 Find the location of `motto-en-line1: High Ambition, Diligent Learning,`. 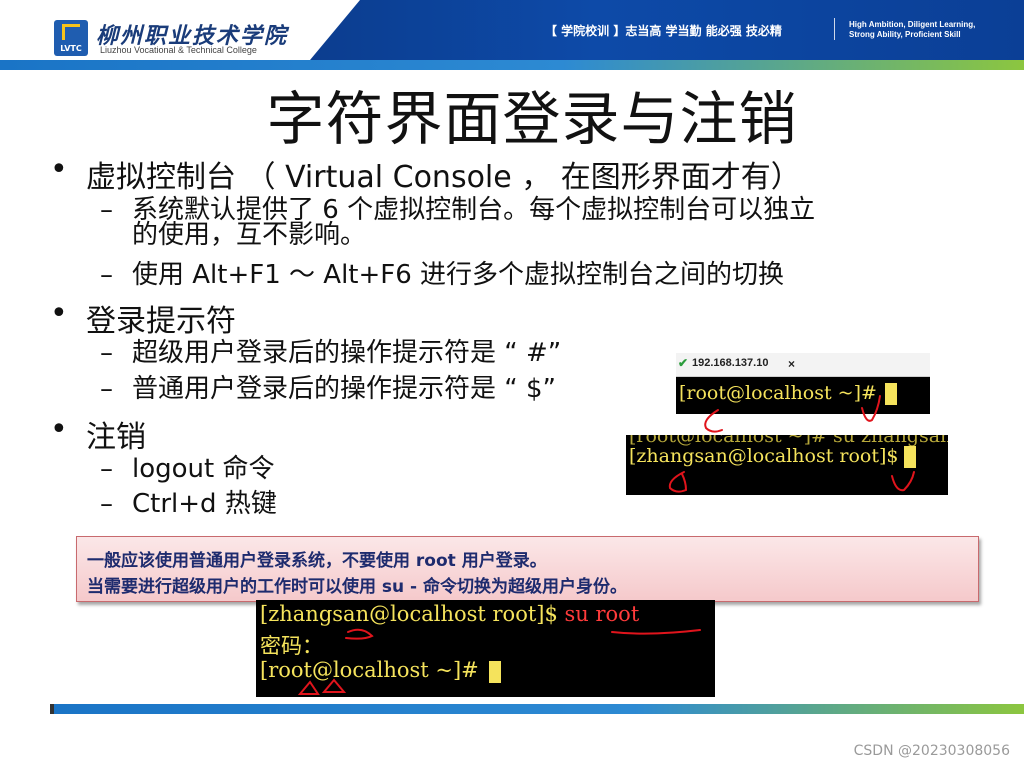

motto-en-line1: High Ambition, Diligent Learning, is located at coordinates (912, 24).